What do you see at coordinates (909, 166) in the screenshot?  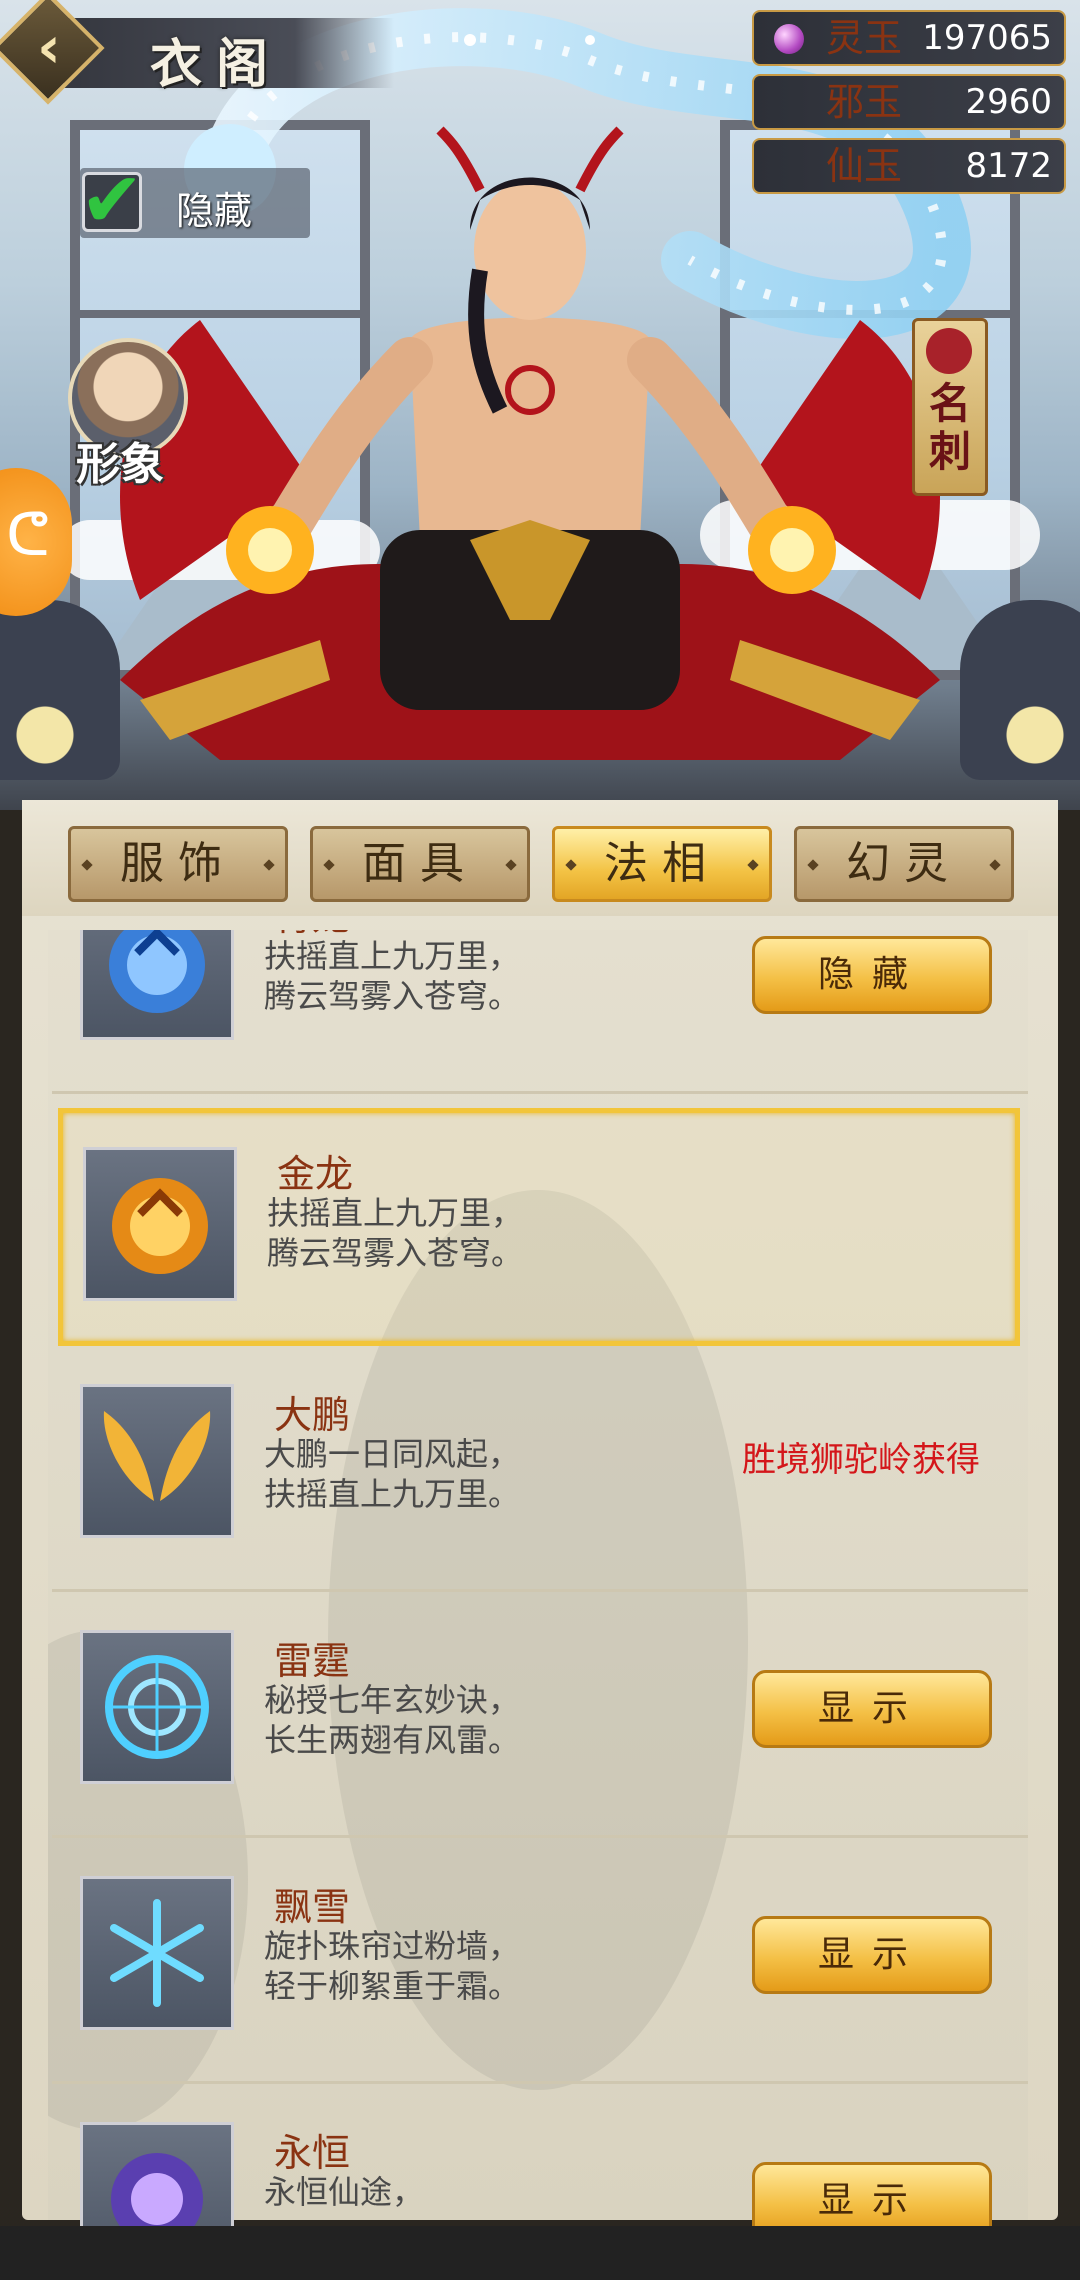 I see `currency-xianyu: 仙玉 8172` at bounding box center [909, 166].